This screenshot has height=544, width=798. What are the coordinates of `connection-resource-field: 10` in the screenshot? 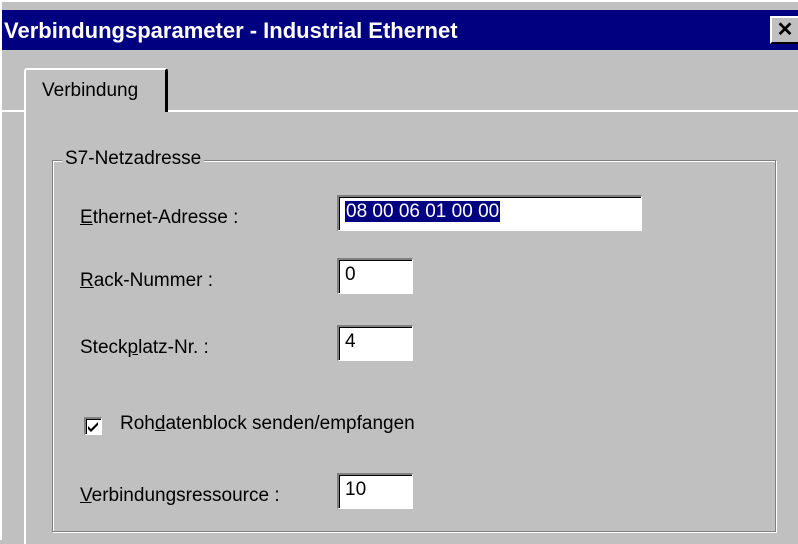 It's located at (375, 491).